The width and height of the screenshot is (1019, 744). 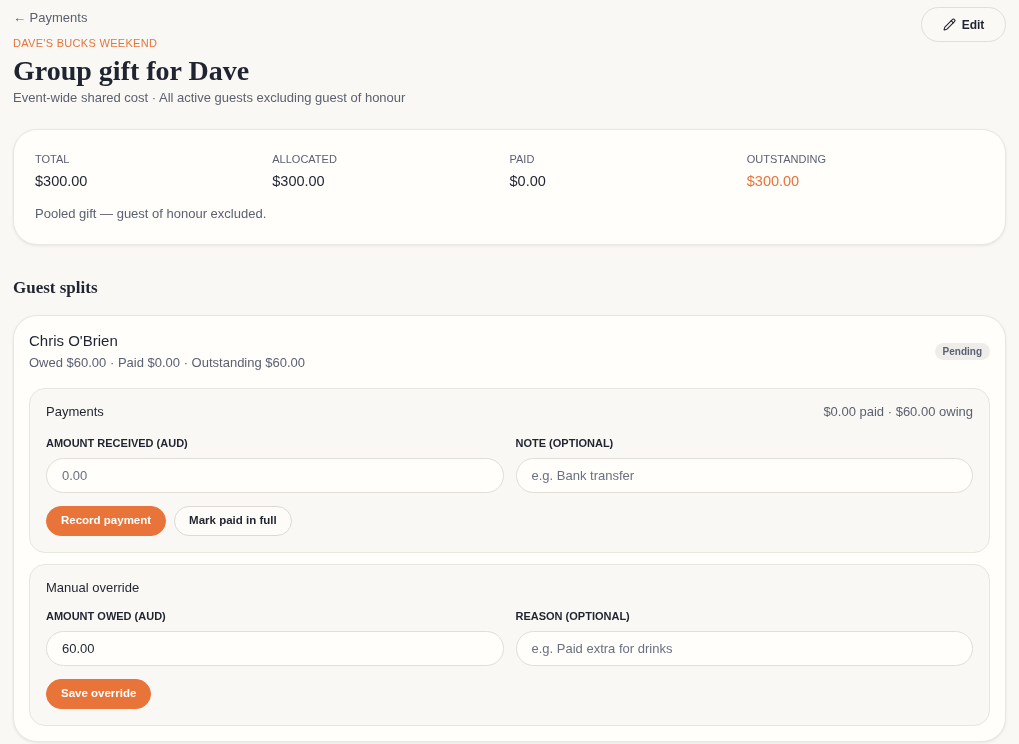 I want to click on summary-note: Pooled gift — guest of honour excluded., so click(x=151, y=214).